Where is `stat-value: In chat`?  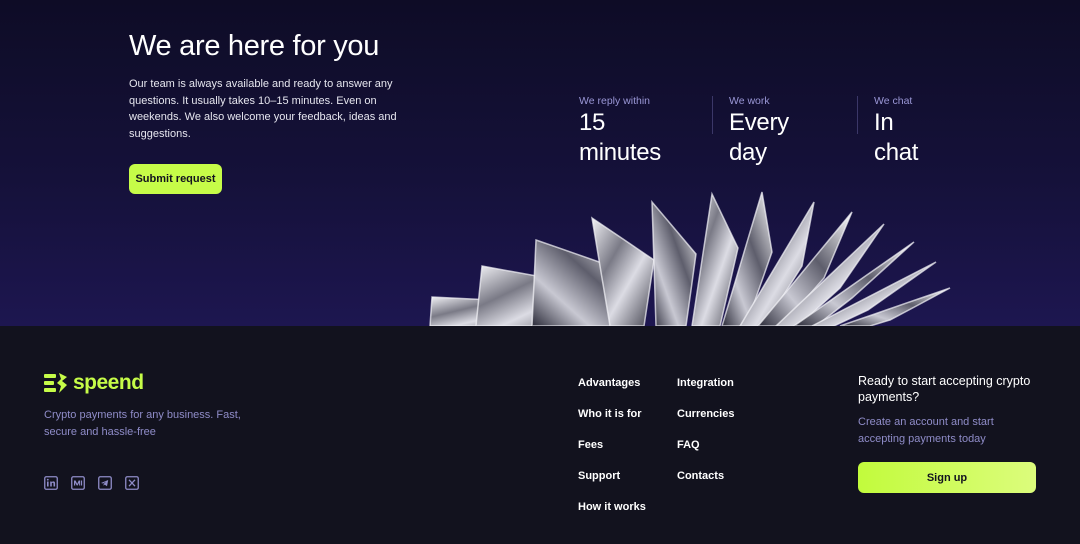 stat-value: In chat is located at coordinates (896, 137).